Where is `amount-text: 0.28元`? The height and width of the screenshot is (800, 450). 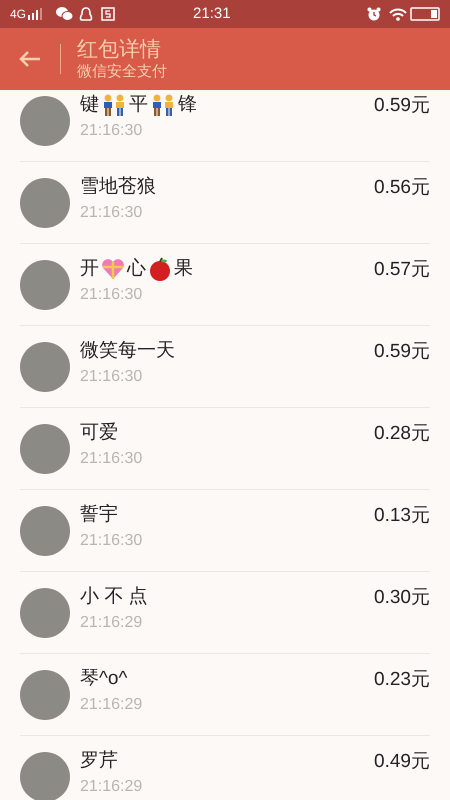
amount-text: 0.28元 is located at coordinates (402, 434).